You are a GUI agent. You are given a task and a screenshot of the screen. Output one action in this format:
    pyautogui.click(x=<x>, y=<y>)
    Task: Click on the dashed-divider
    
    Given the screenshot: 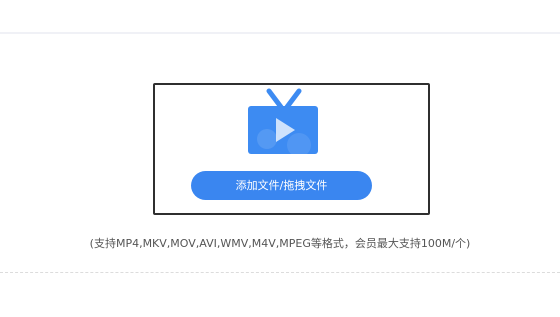 What is the action you would take?
    pyautogui.click(x=280, y=272)
    